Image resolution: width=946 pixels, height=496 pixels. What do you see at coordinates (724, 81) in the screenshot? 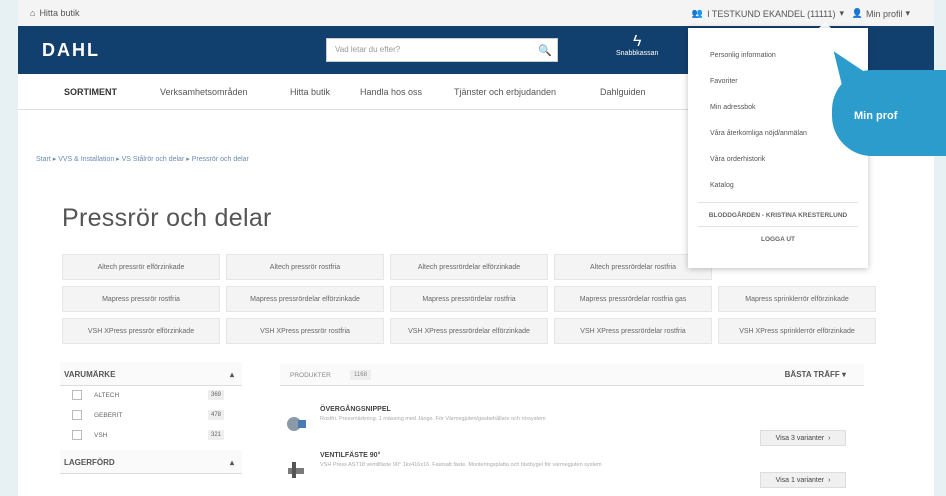
I see `menu-item-favorites: Favoriter` at bounding box center [724, 81].